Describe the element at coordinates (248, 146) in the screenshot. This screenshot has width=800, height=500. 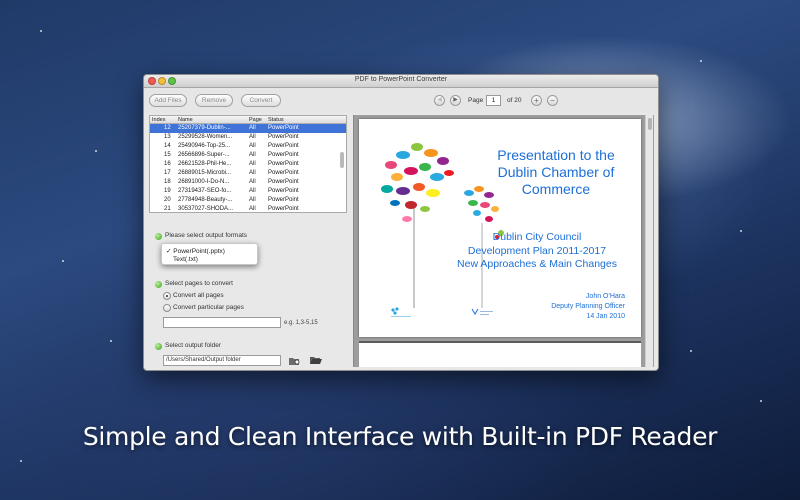
I see `table-row: 14 25490946-Top-25... All PowerPoint` at that location.